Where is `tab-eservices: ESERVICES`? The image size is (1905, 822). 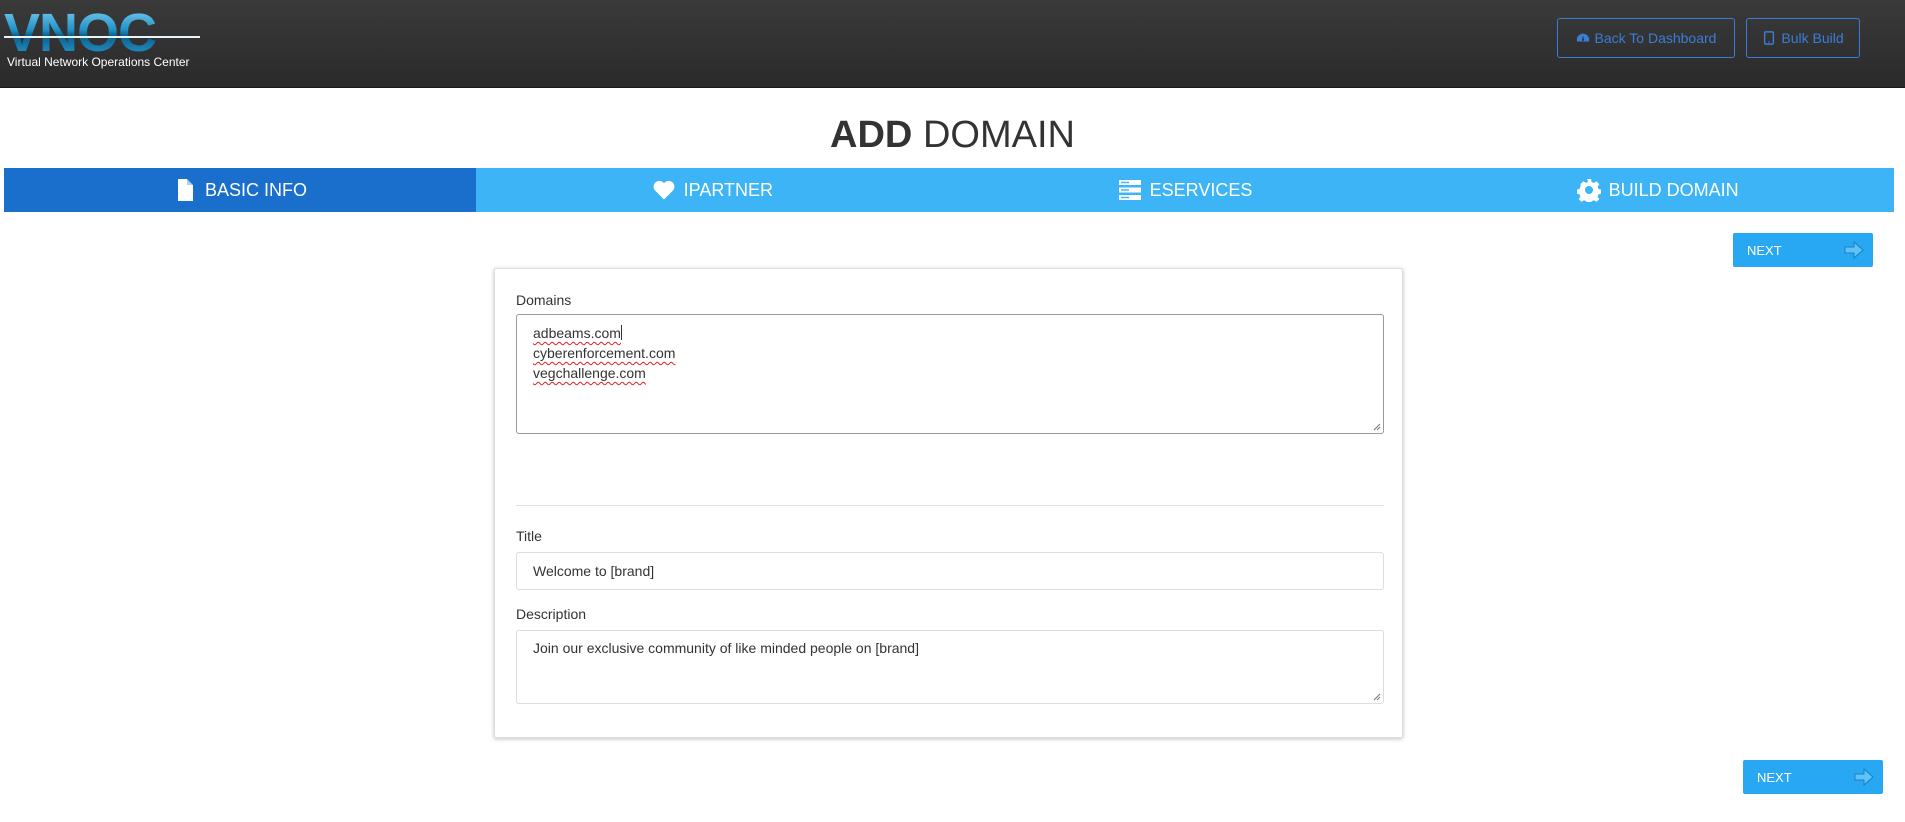
tab-eservices: ESERVICES is located at coordinates (1185, 190).